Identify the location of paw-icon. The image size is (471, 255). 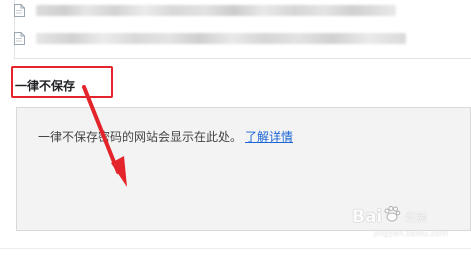
(392, 216).